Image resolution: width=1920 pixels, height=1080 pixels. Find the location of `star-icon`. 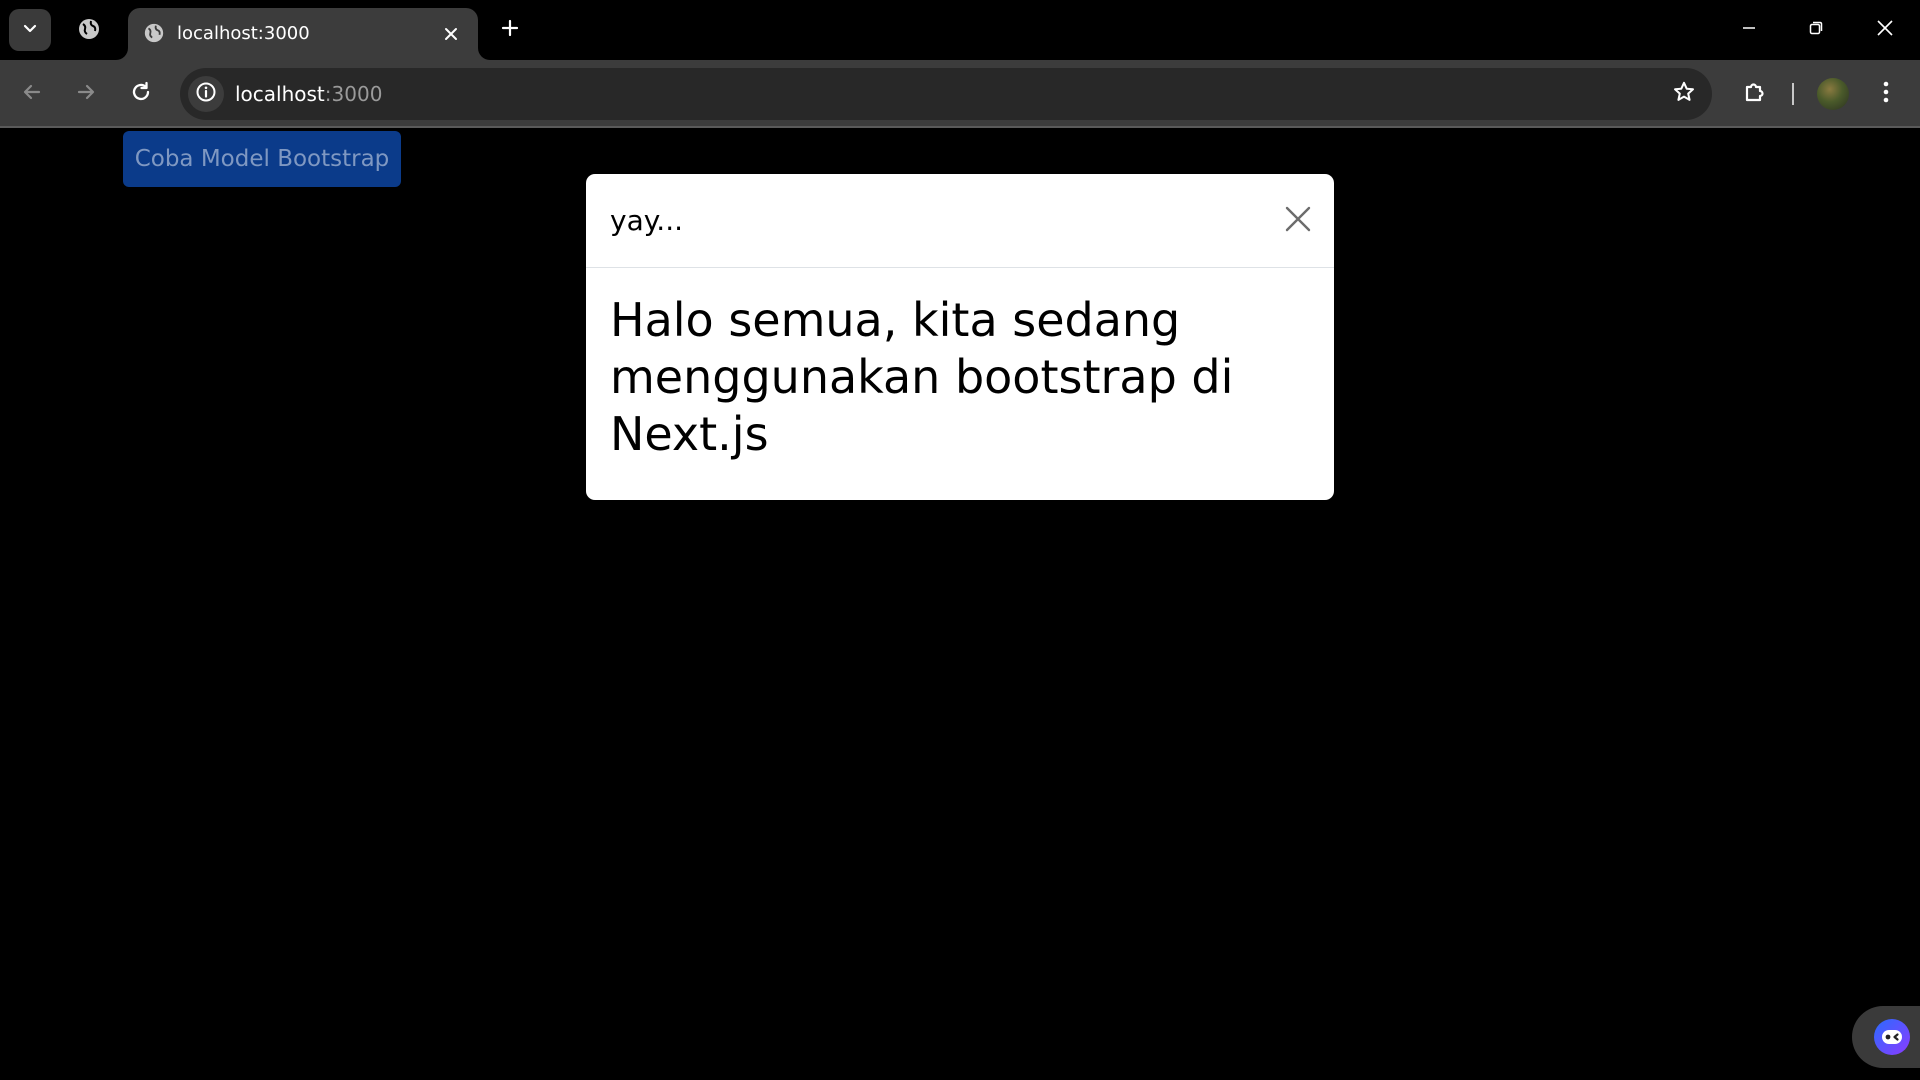

star-icon is located at coordinates (1684, 94).